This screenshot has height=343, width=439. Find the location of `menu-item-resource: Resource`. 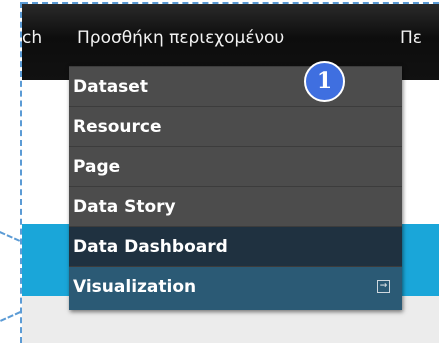

menu-item-resource: Resource is located at coordinates (235, 126).